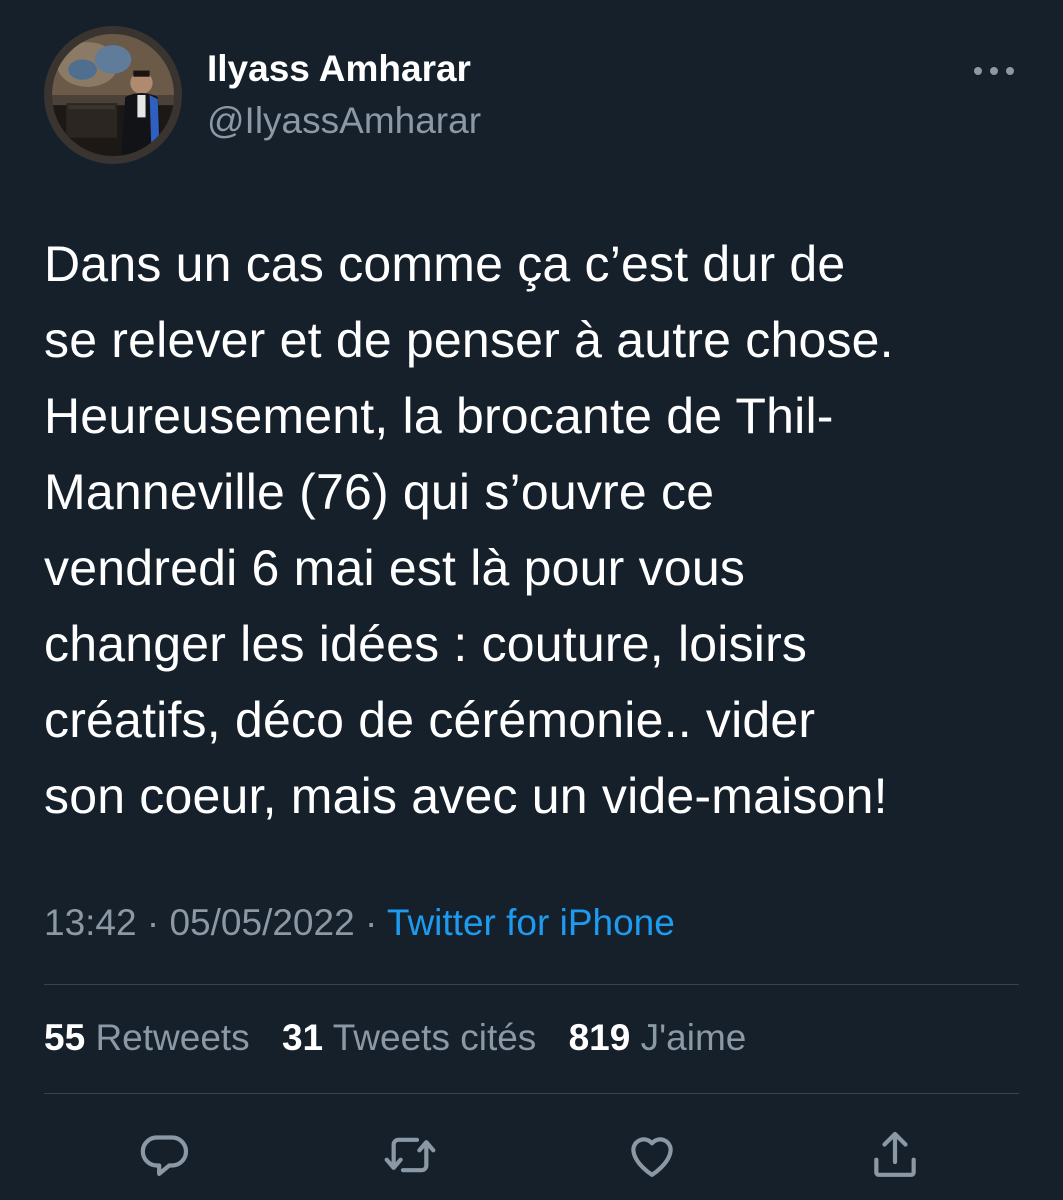 The image size is (1063, 1200). I want to click on retweet-button, so click(410, 1155).